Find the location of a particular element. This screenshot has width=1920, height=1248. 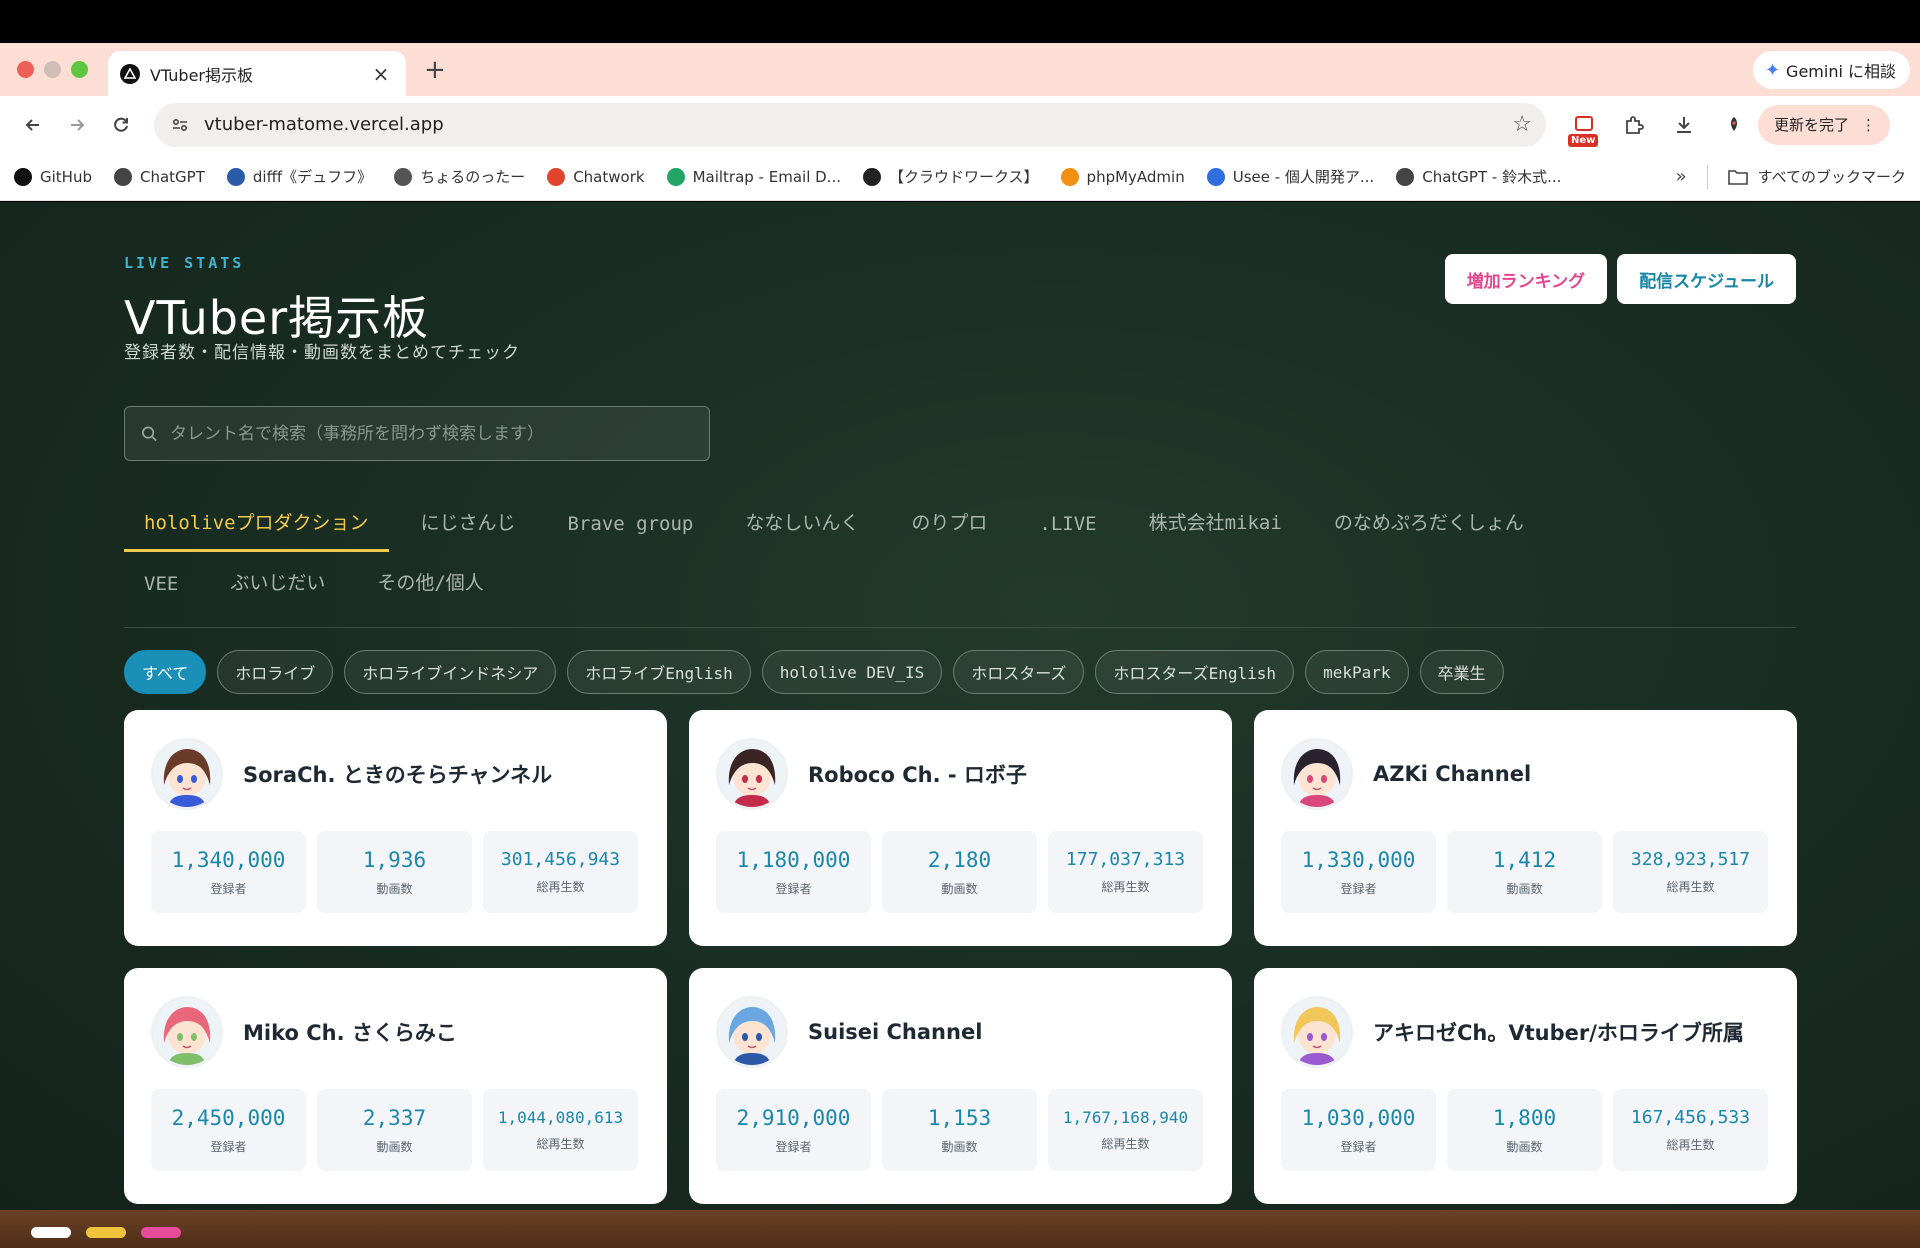

zoom-window-button is located at coordinates (79, 69).